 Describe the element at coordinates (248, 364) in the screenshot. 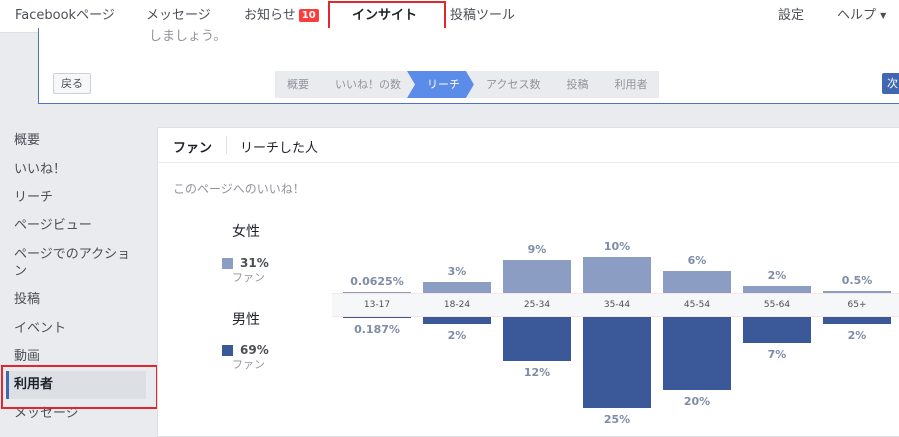

I see `male-sub-label: ファン` at that location.